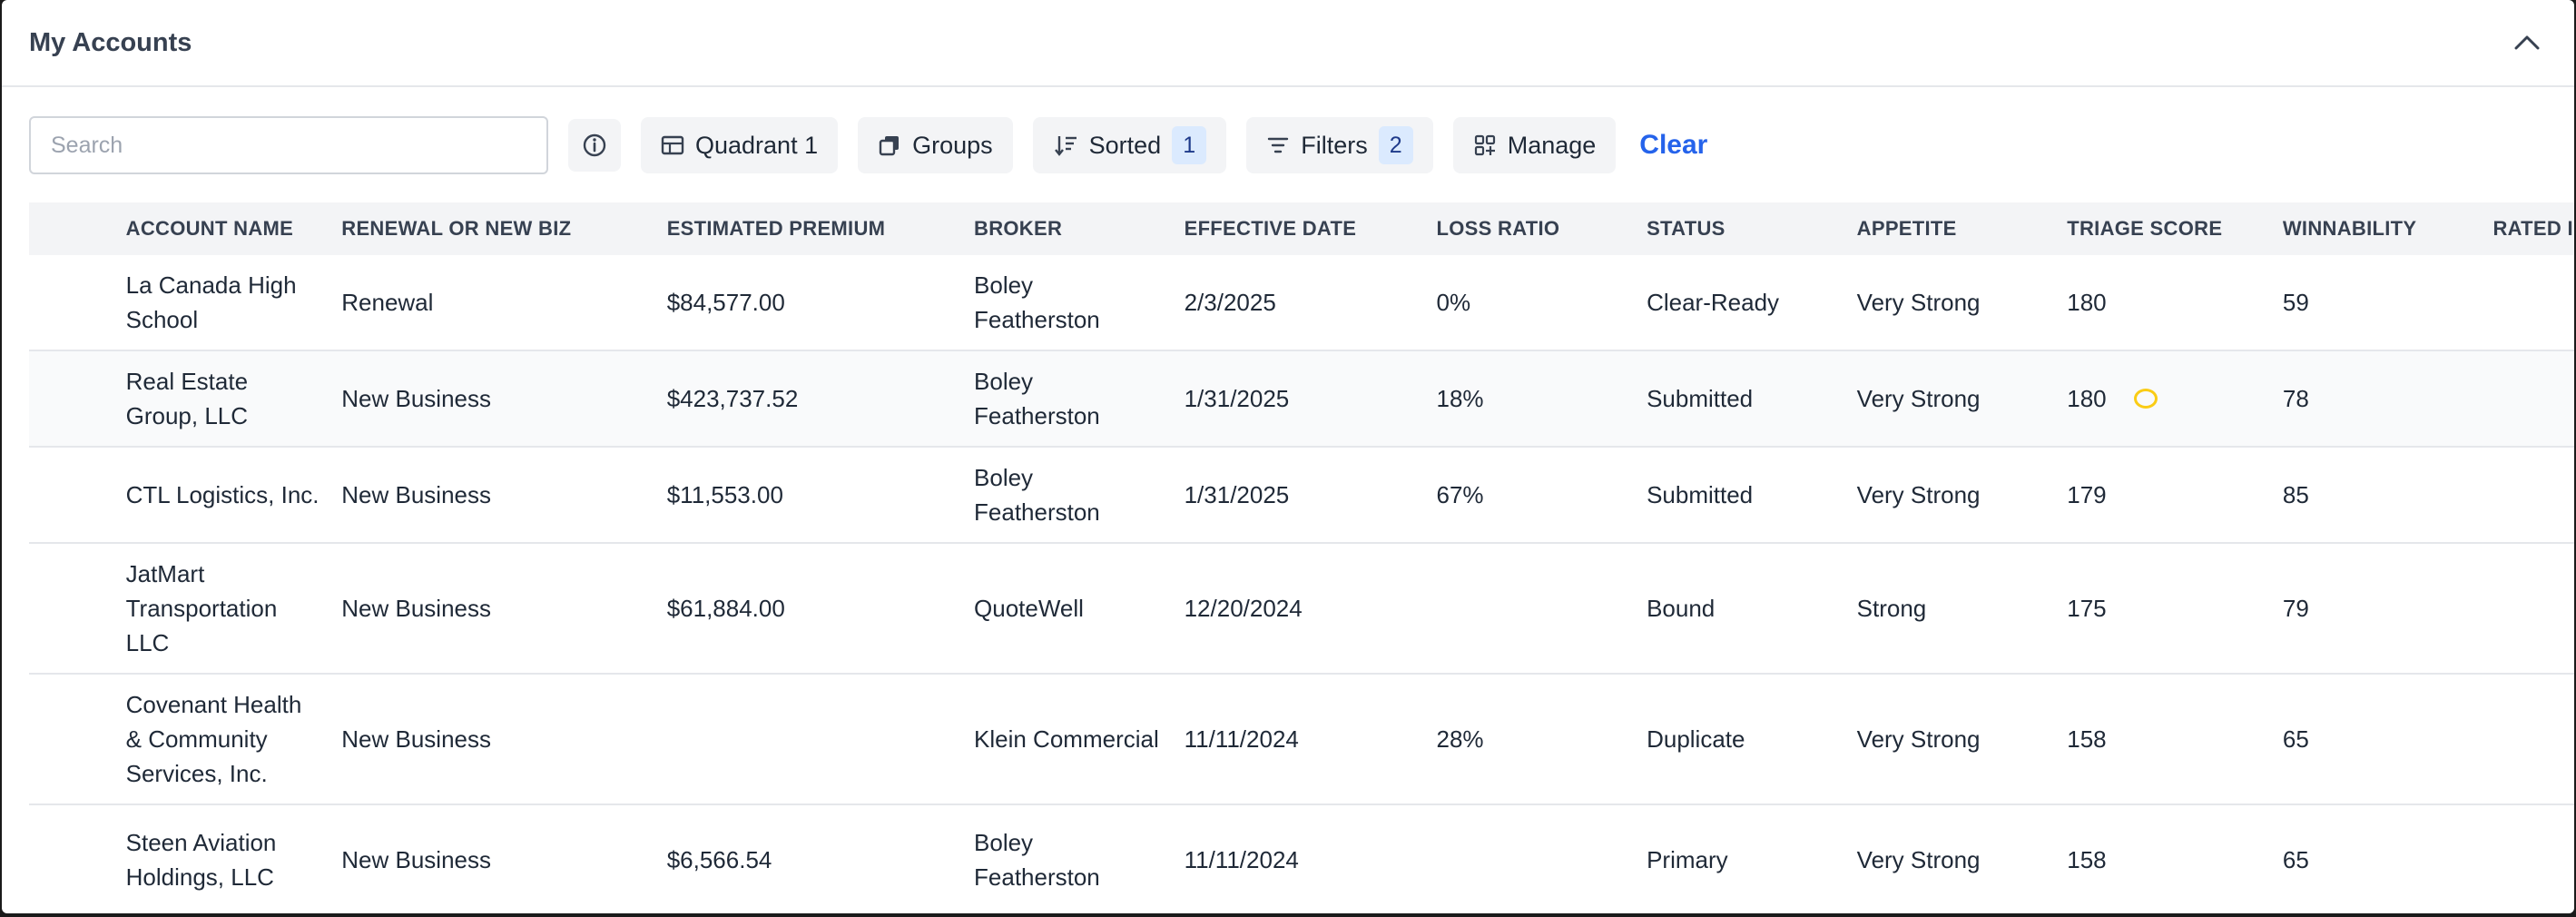  Describe the element at coordinates (1125, 145) in the screenshot. I see `sorted-label: Sorted` at that location.